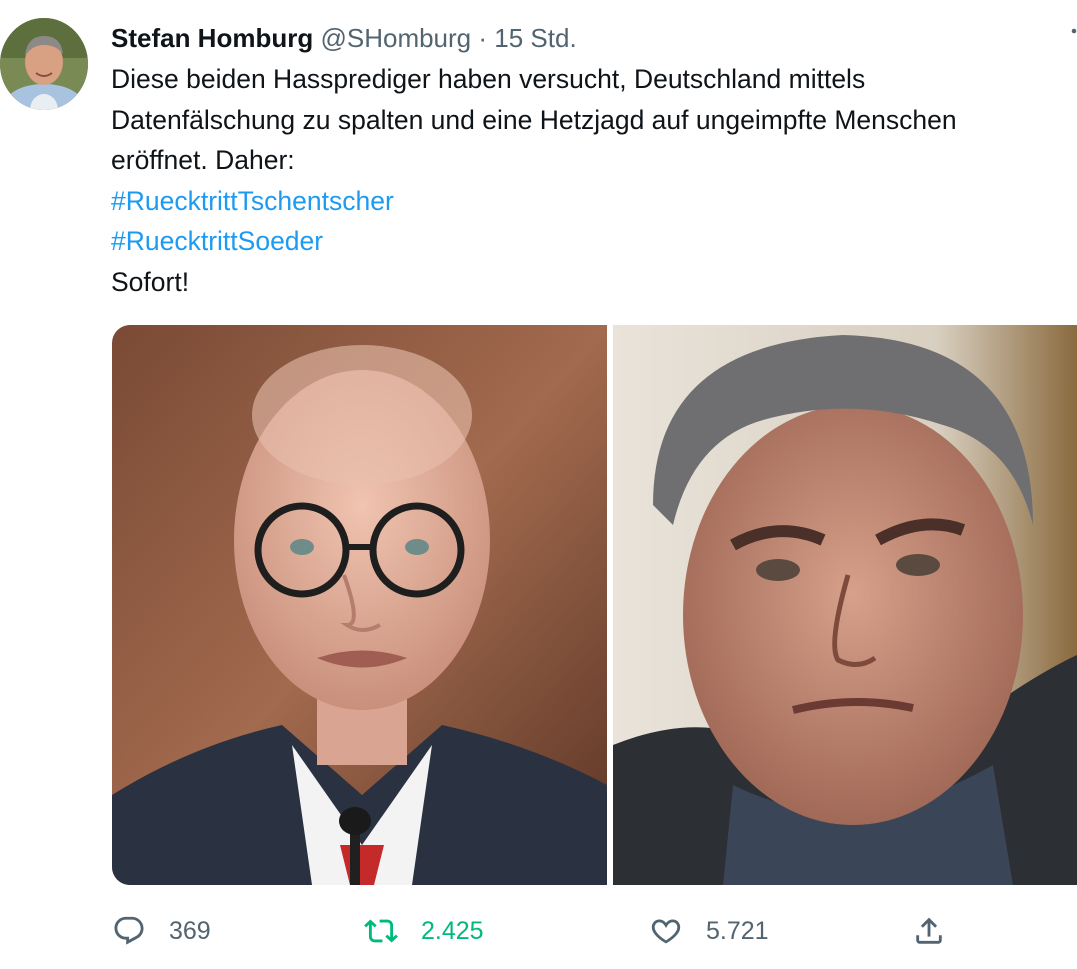  Describe the element at coordinates (452, 930) in the screenshot. I see `retweet-count: 2.425` at that location.